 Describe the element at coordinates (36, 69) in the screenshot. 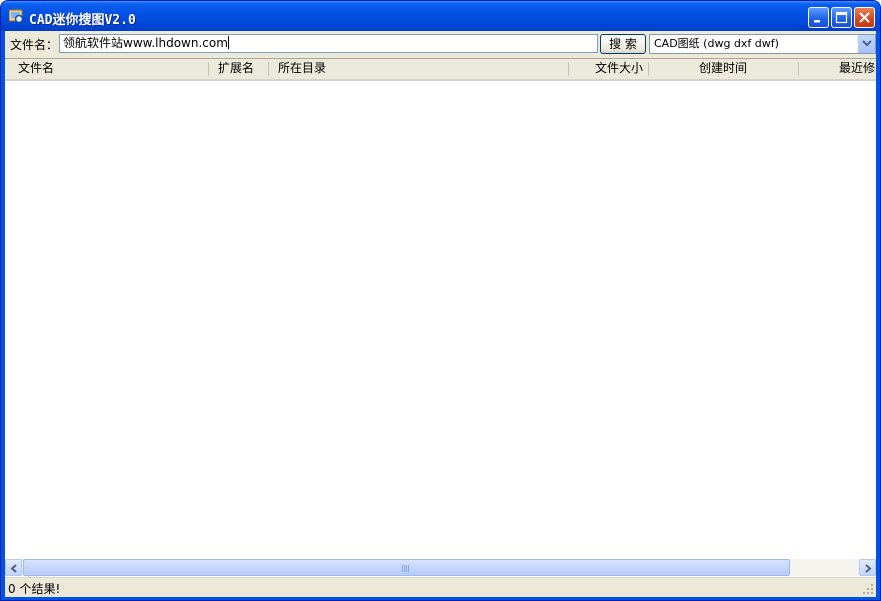

I see `column-header-filename: 文件名` at that location.